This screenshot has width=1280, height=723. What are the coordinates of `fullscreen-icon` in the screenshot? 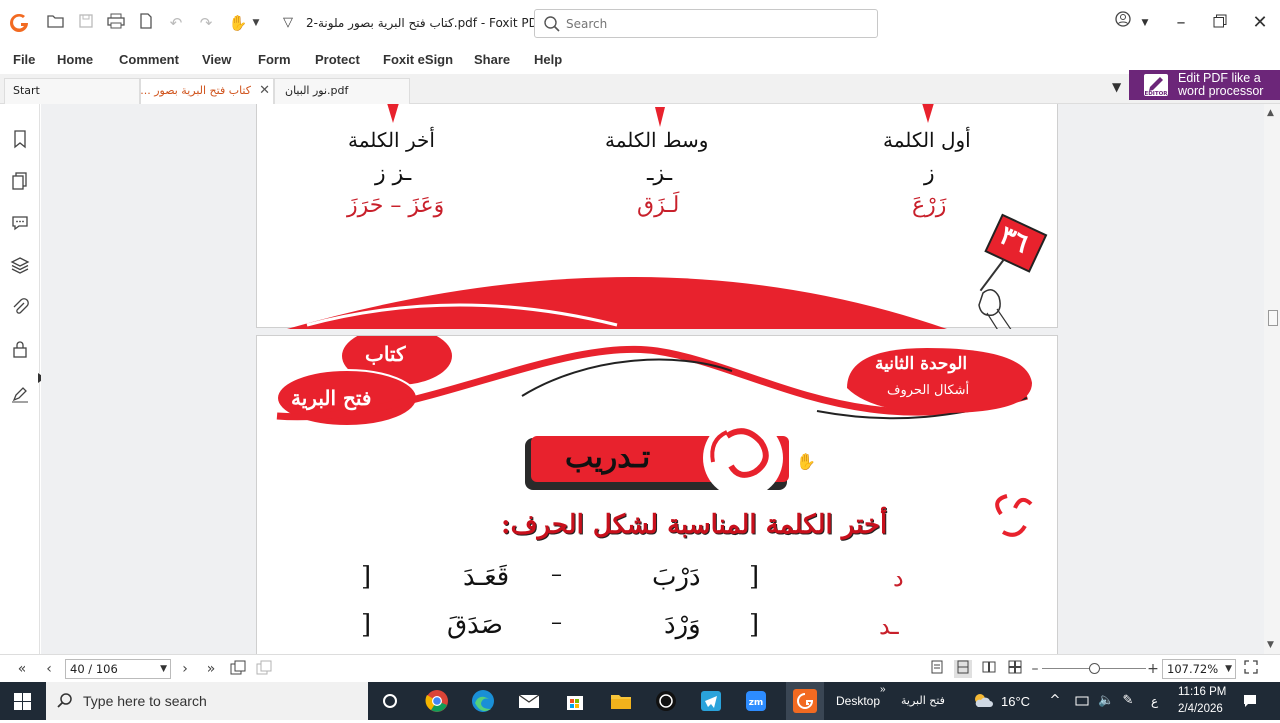 It's located at (1251, 669).